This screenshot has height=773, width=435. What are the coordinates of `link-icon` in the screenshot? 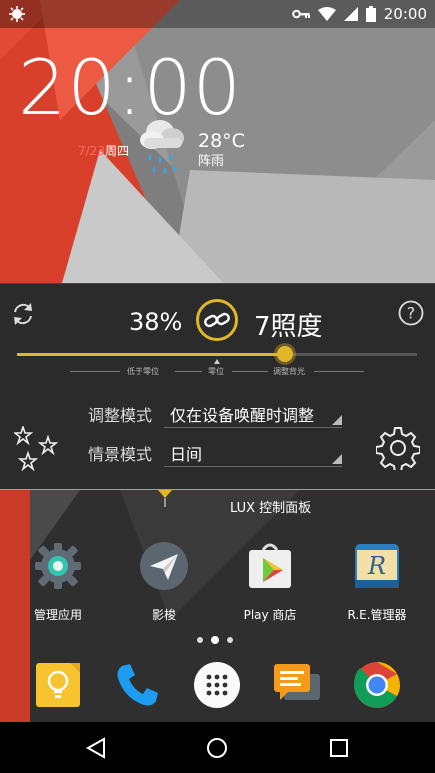 It's located at (217, 320).